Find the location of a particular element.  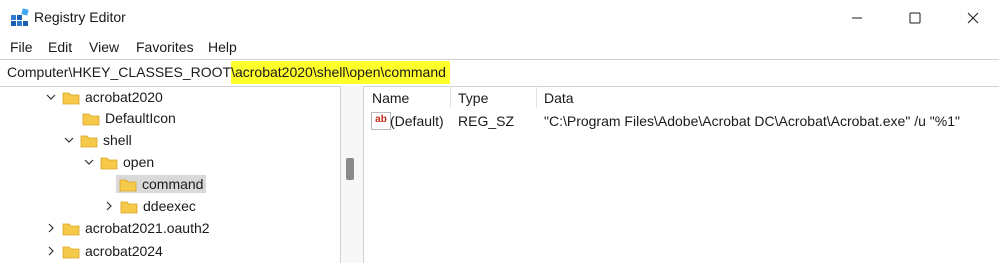

tree-item-ddeexec: ddeexec is located at coordinates (149, 206).